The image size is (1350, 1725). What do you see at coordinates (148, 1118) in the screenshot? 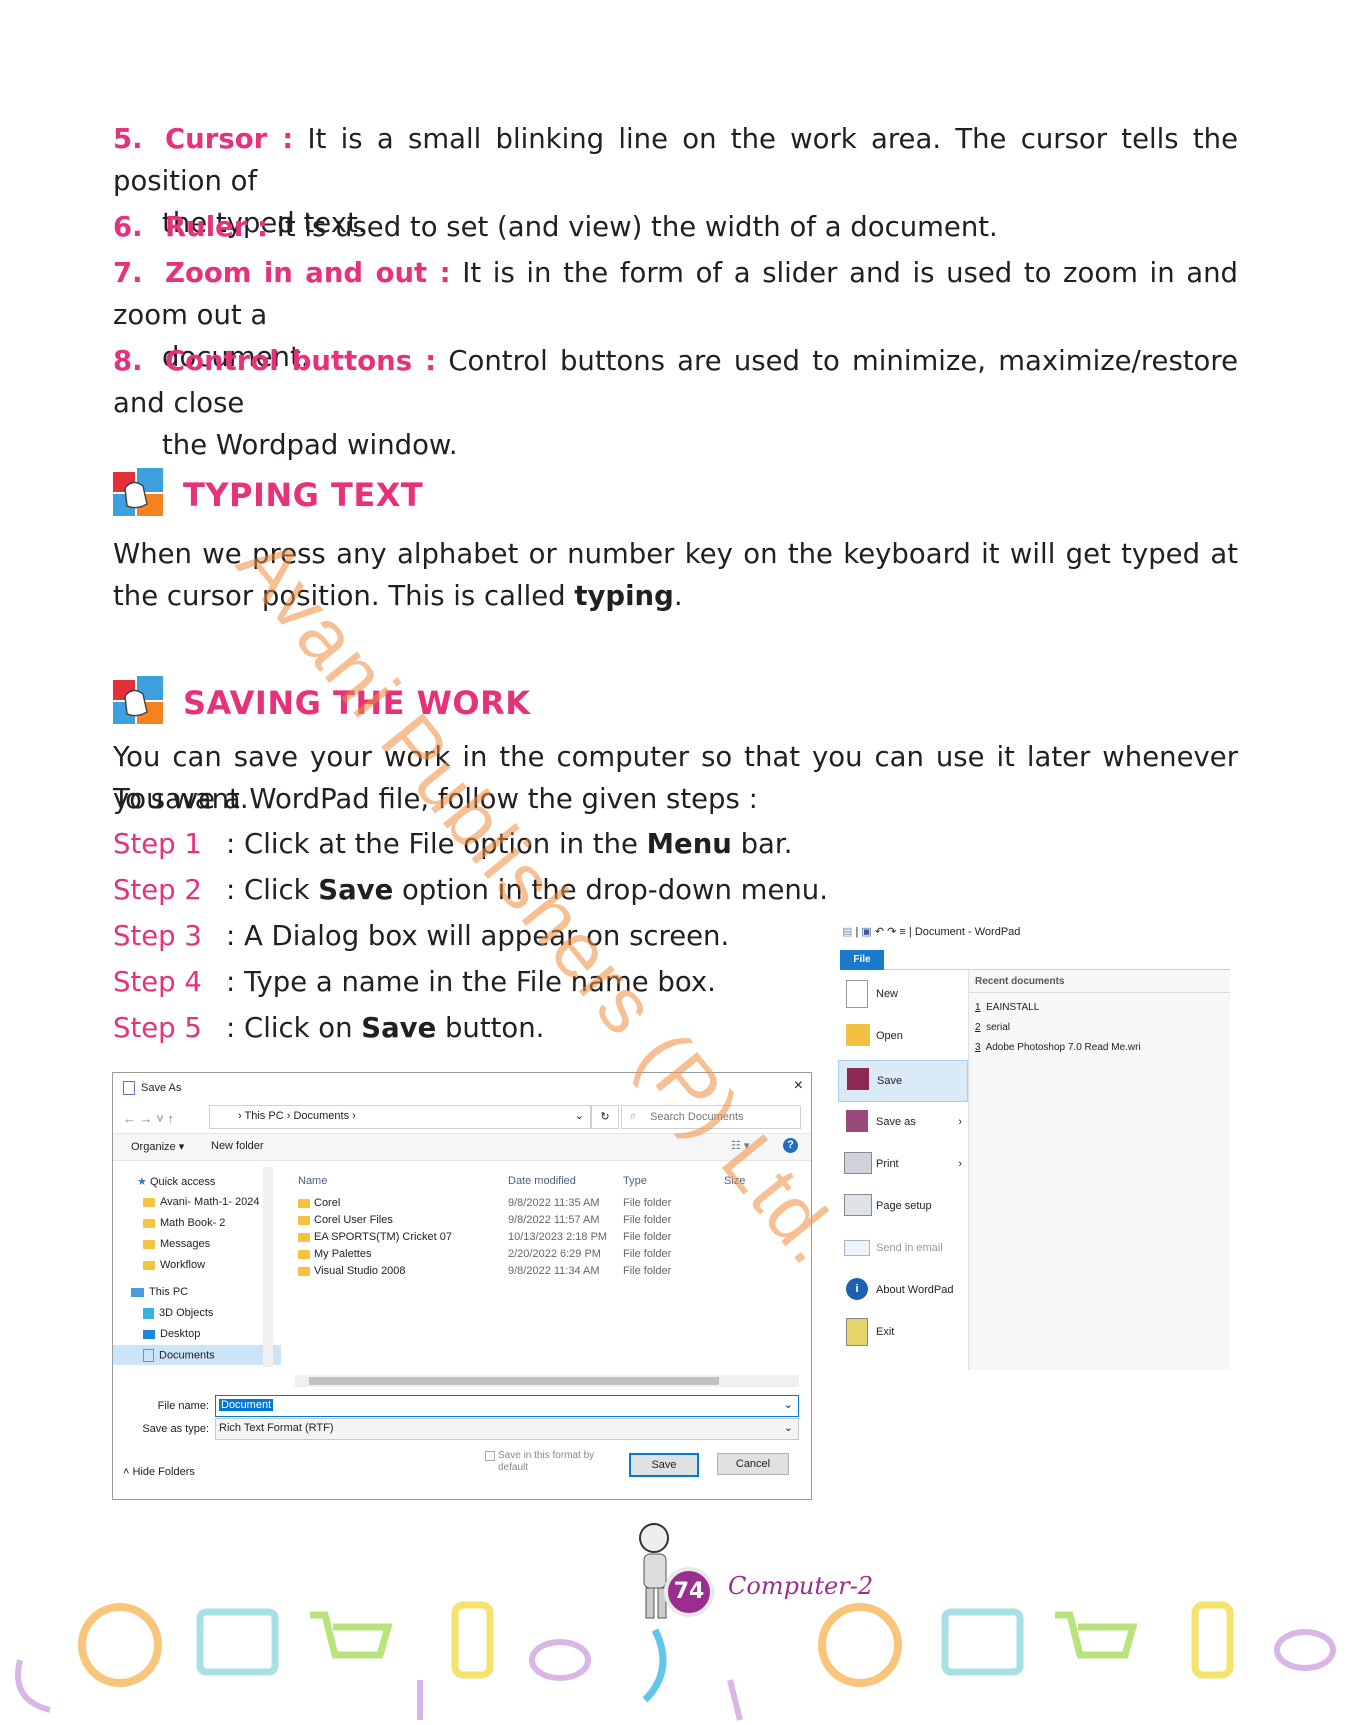
I see `back-forward-icon: ← → ˅ ↑` at bounding box center [148, 1118].